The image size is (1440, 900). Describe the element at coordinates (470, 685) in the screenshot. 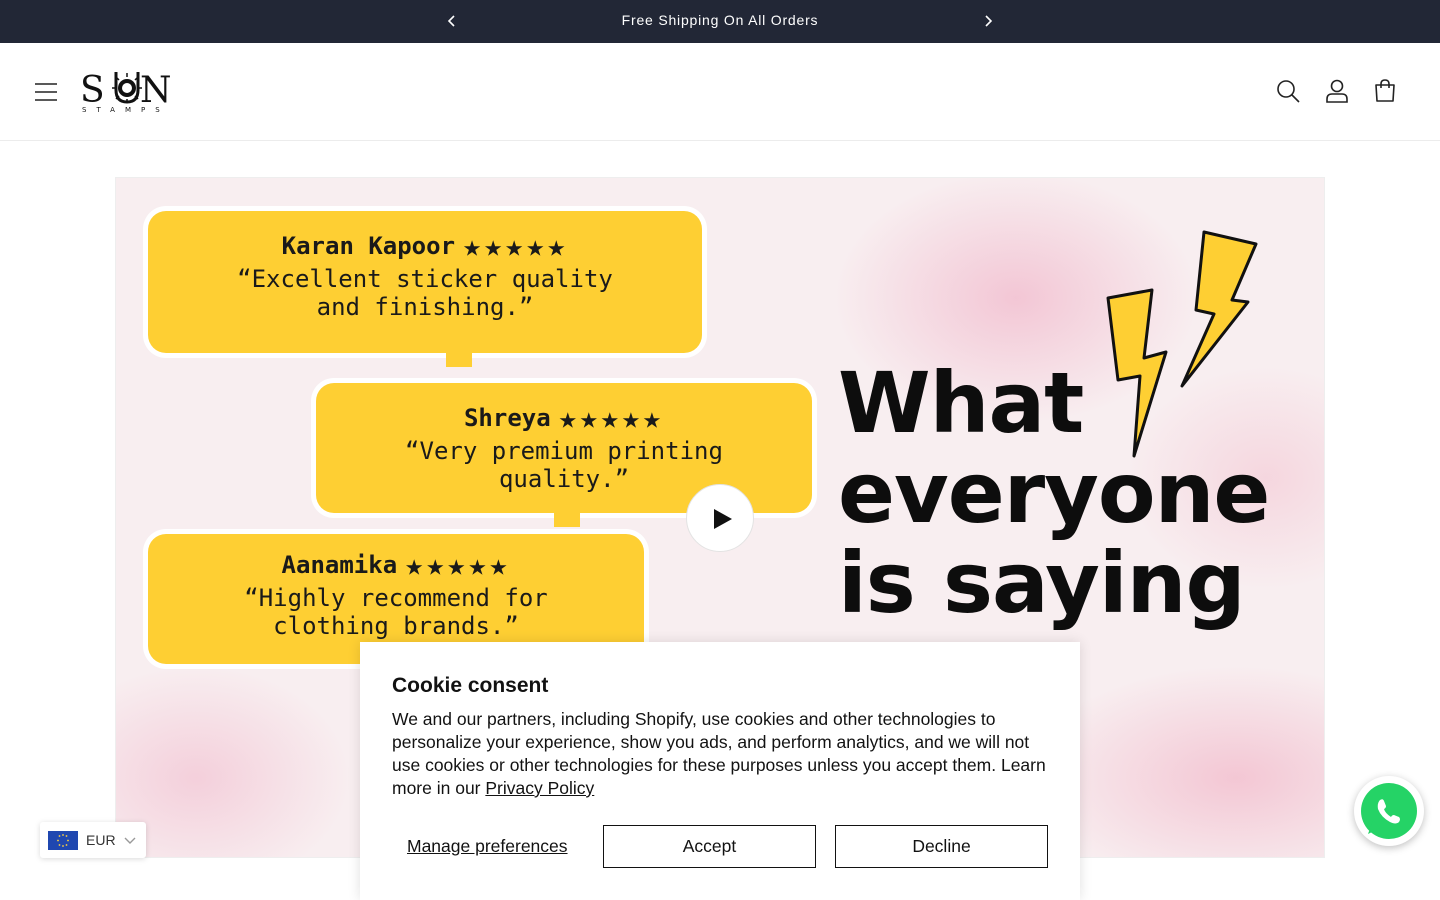

I see `cookie-title: Cookie consent` at that location.